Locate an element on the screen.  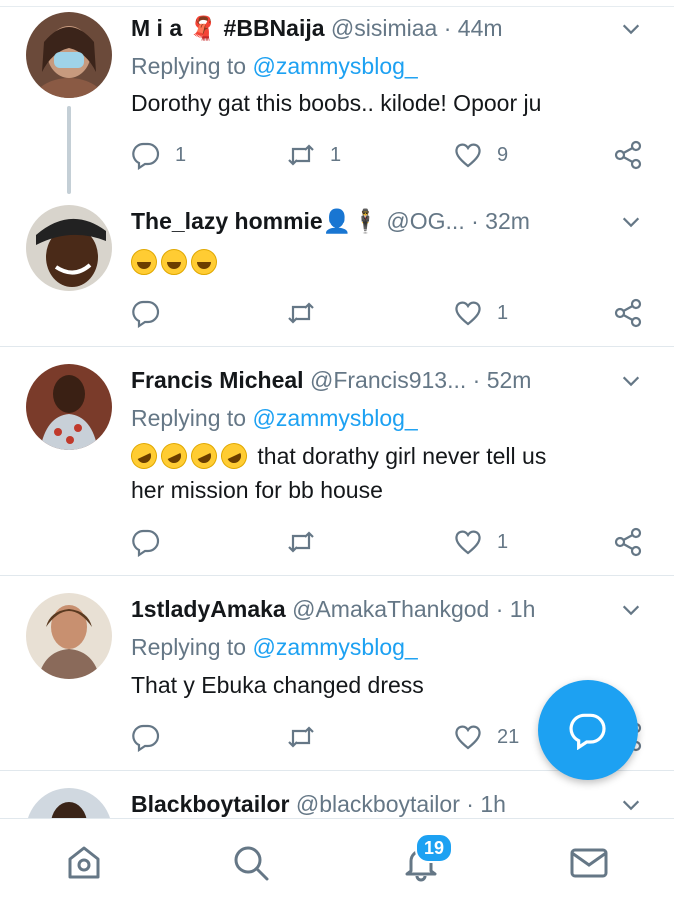
nav-search is located at coordinates (251, 863).